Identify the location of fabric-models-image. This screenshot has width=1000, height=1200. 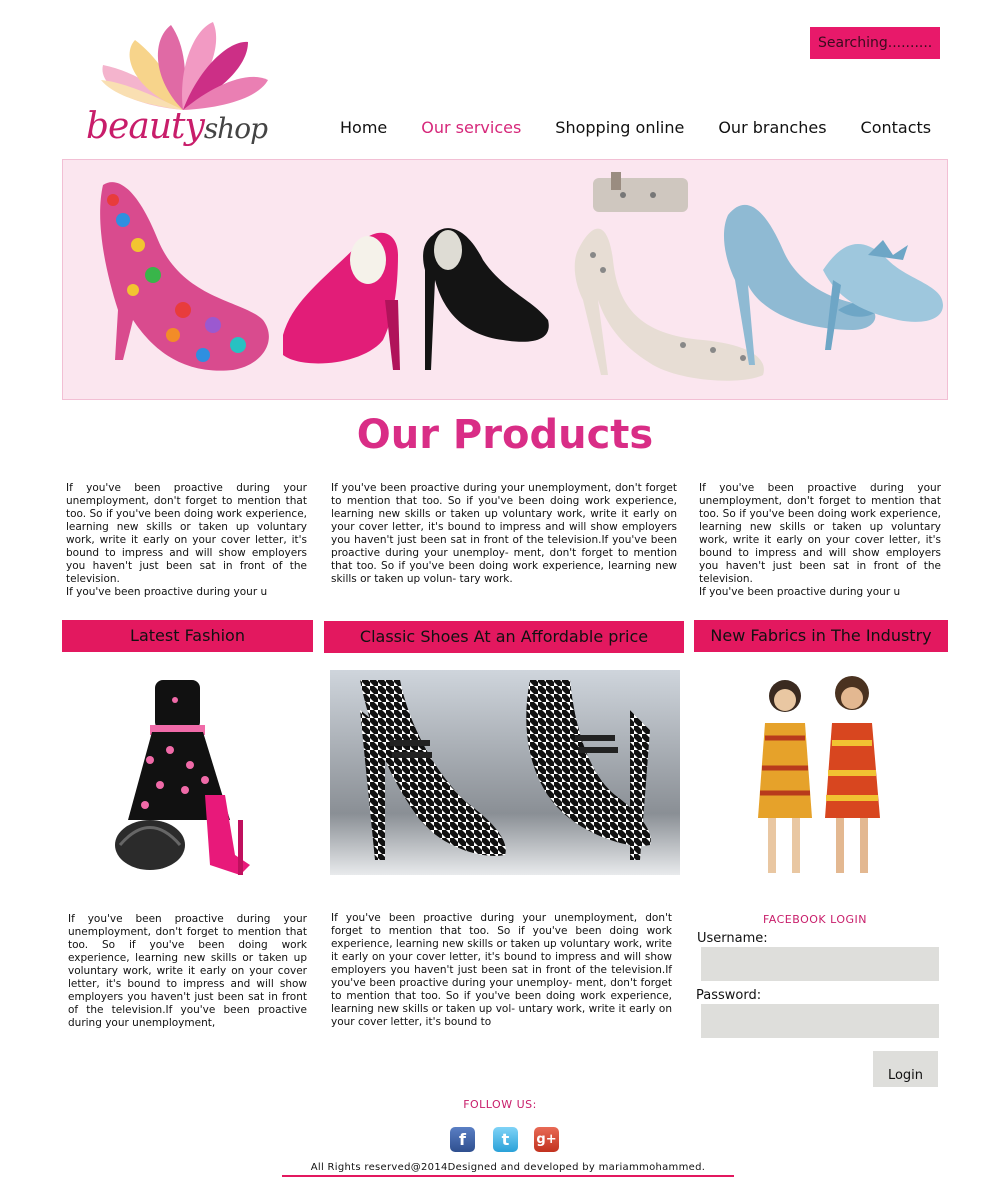
(820, 774).